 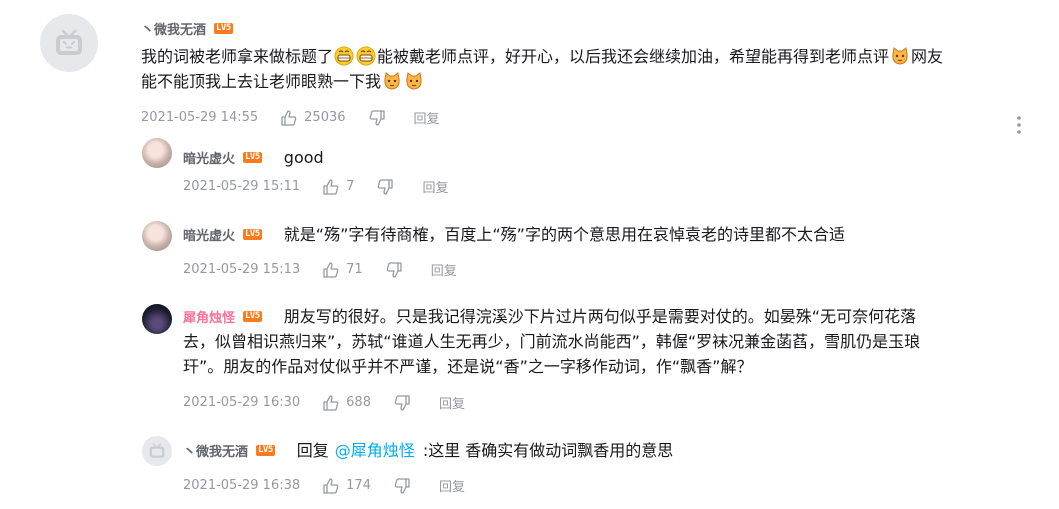 What do you see at coordinates (342, 270) in the screenshot?
I see `like-button: 71` at bounding box center [342, 270].